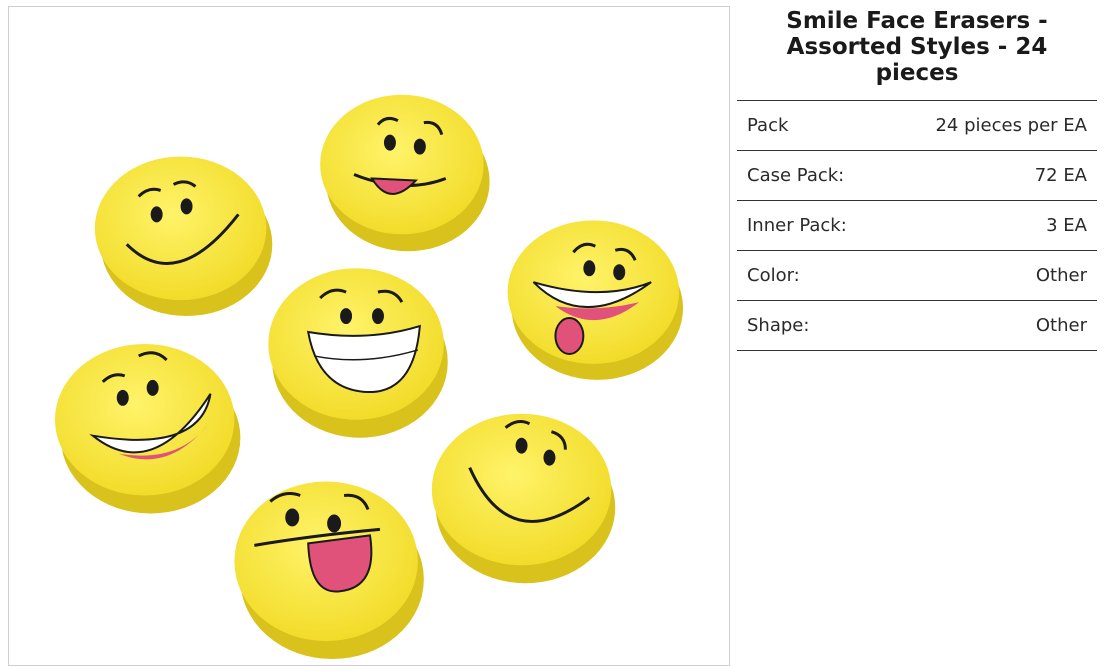 This screenshot has width=1110, height=666. I want to click on spec-label-case-pack: Case Pack:, so click(796, 175).